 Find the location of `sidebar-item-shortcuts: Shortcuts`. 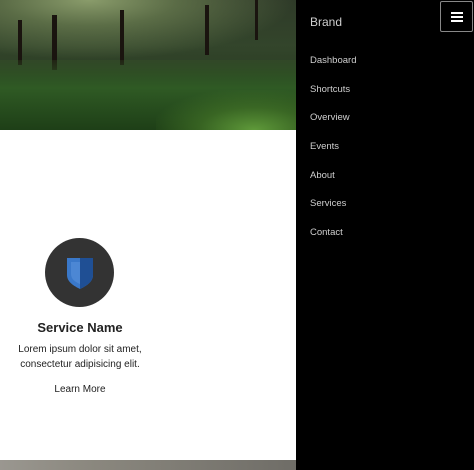

sidebar-item-shortcuts: Shortcuts is located at coordinates (333, 98).